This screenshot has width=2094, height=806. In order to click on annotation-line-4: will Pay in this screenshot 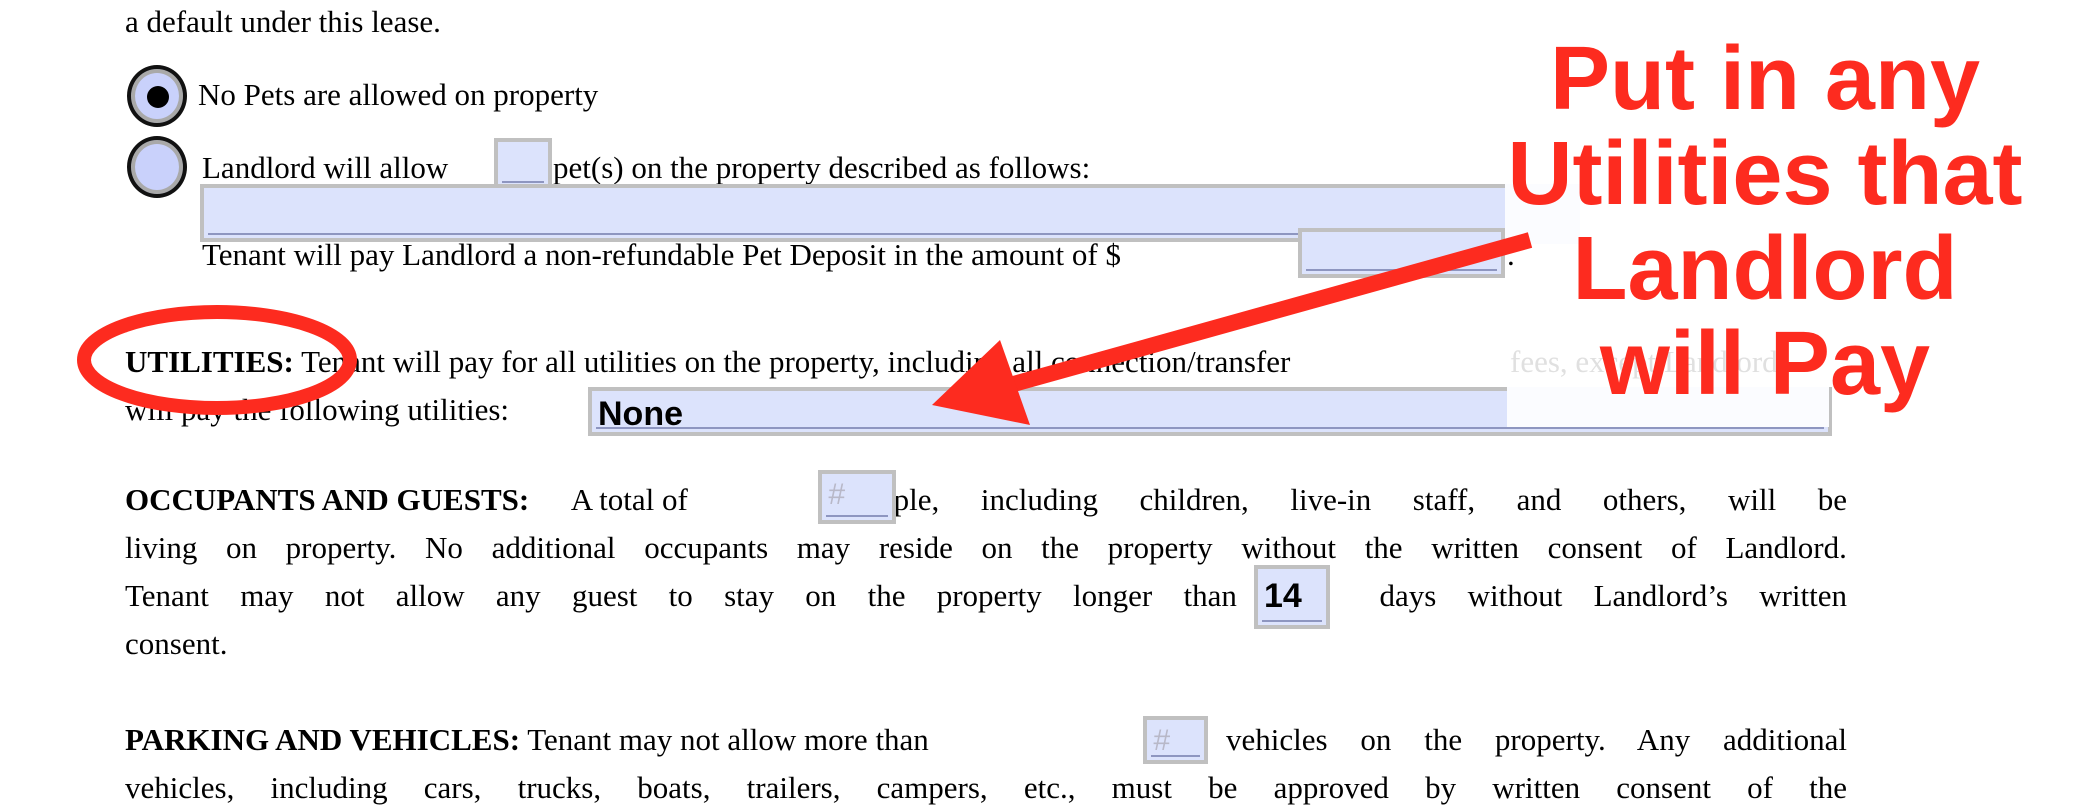, I will do `click(1765, 364)`.